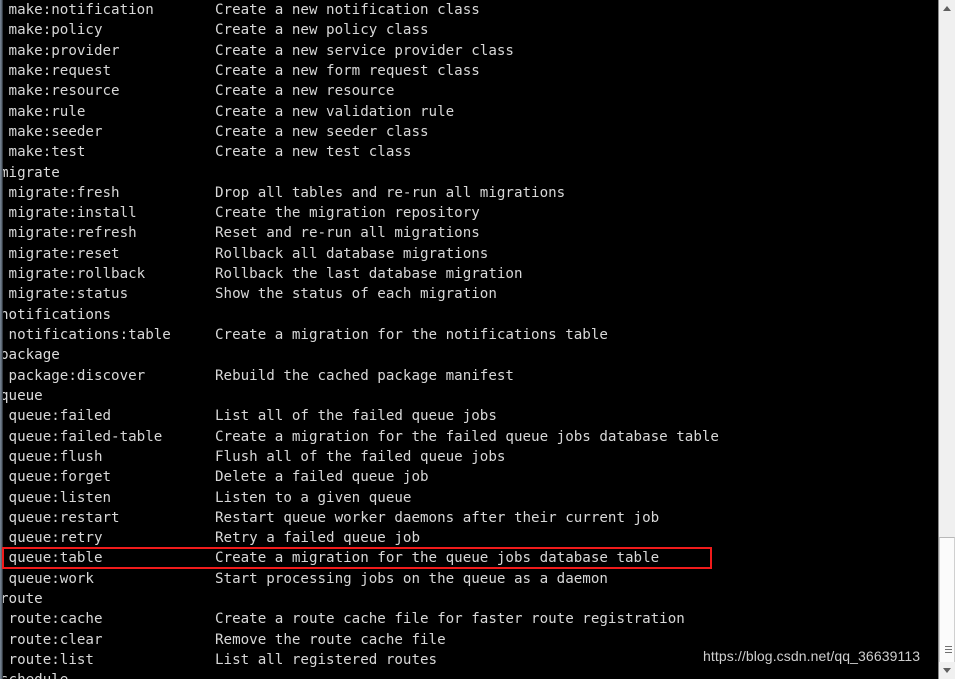  Describe the element at coordinates (469, 396) in the screenshot. I see `command-group-row: queue` at that location.